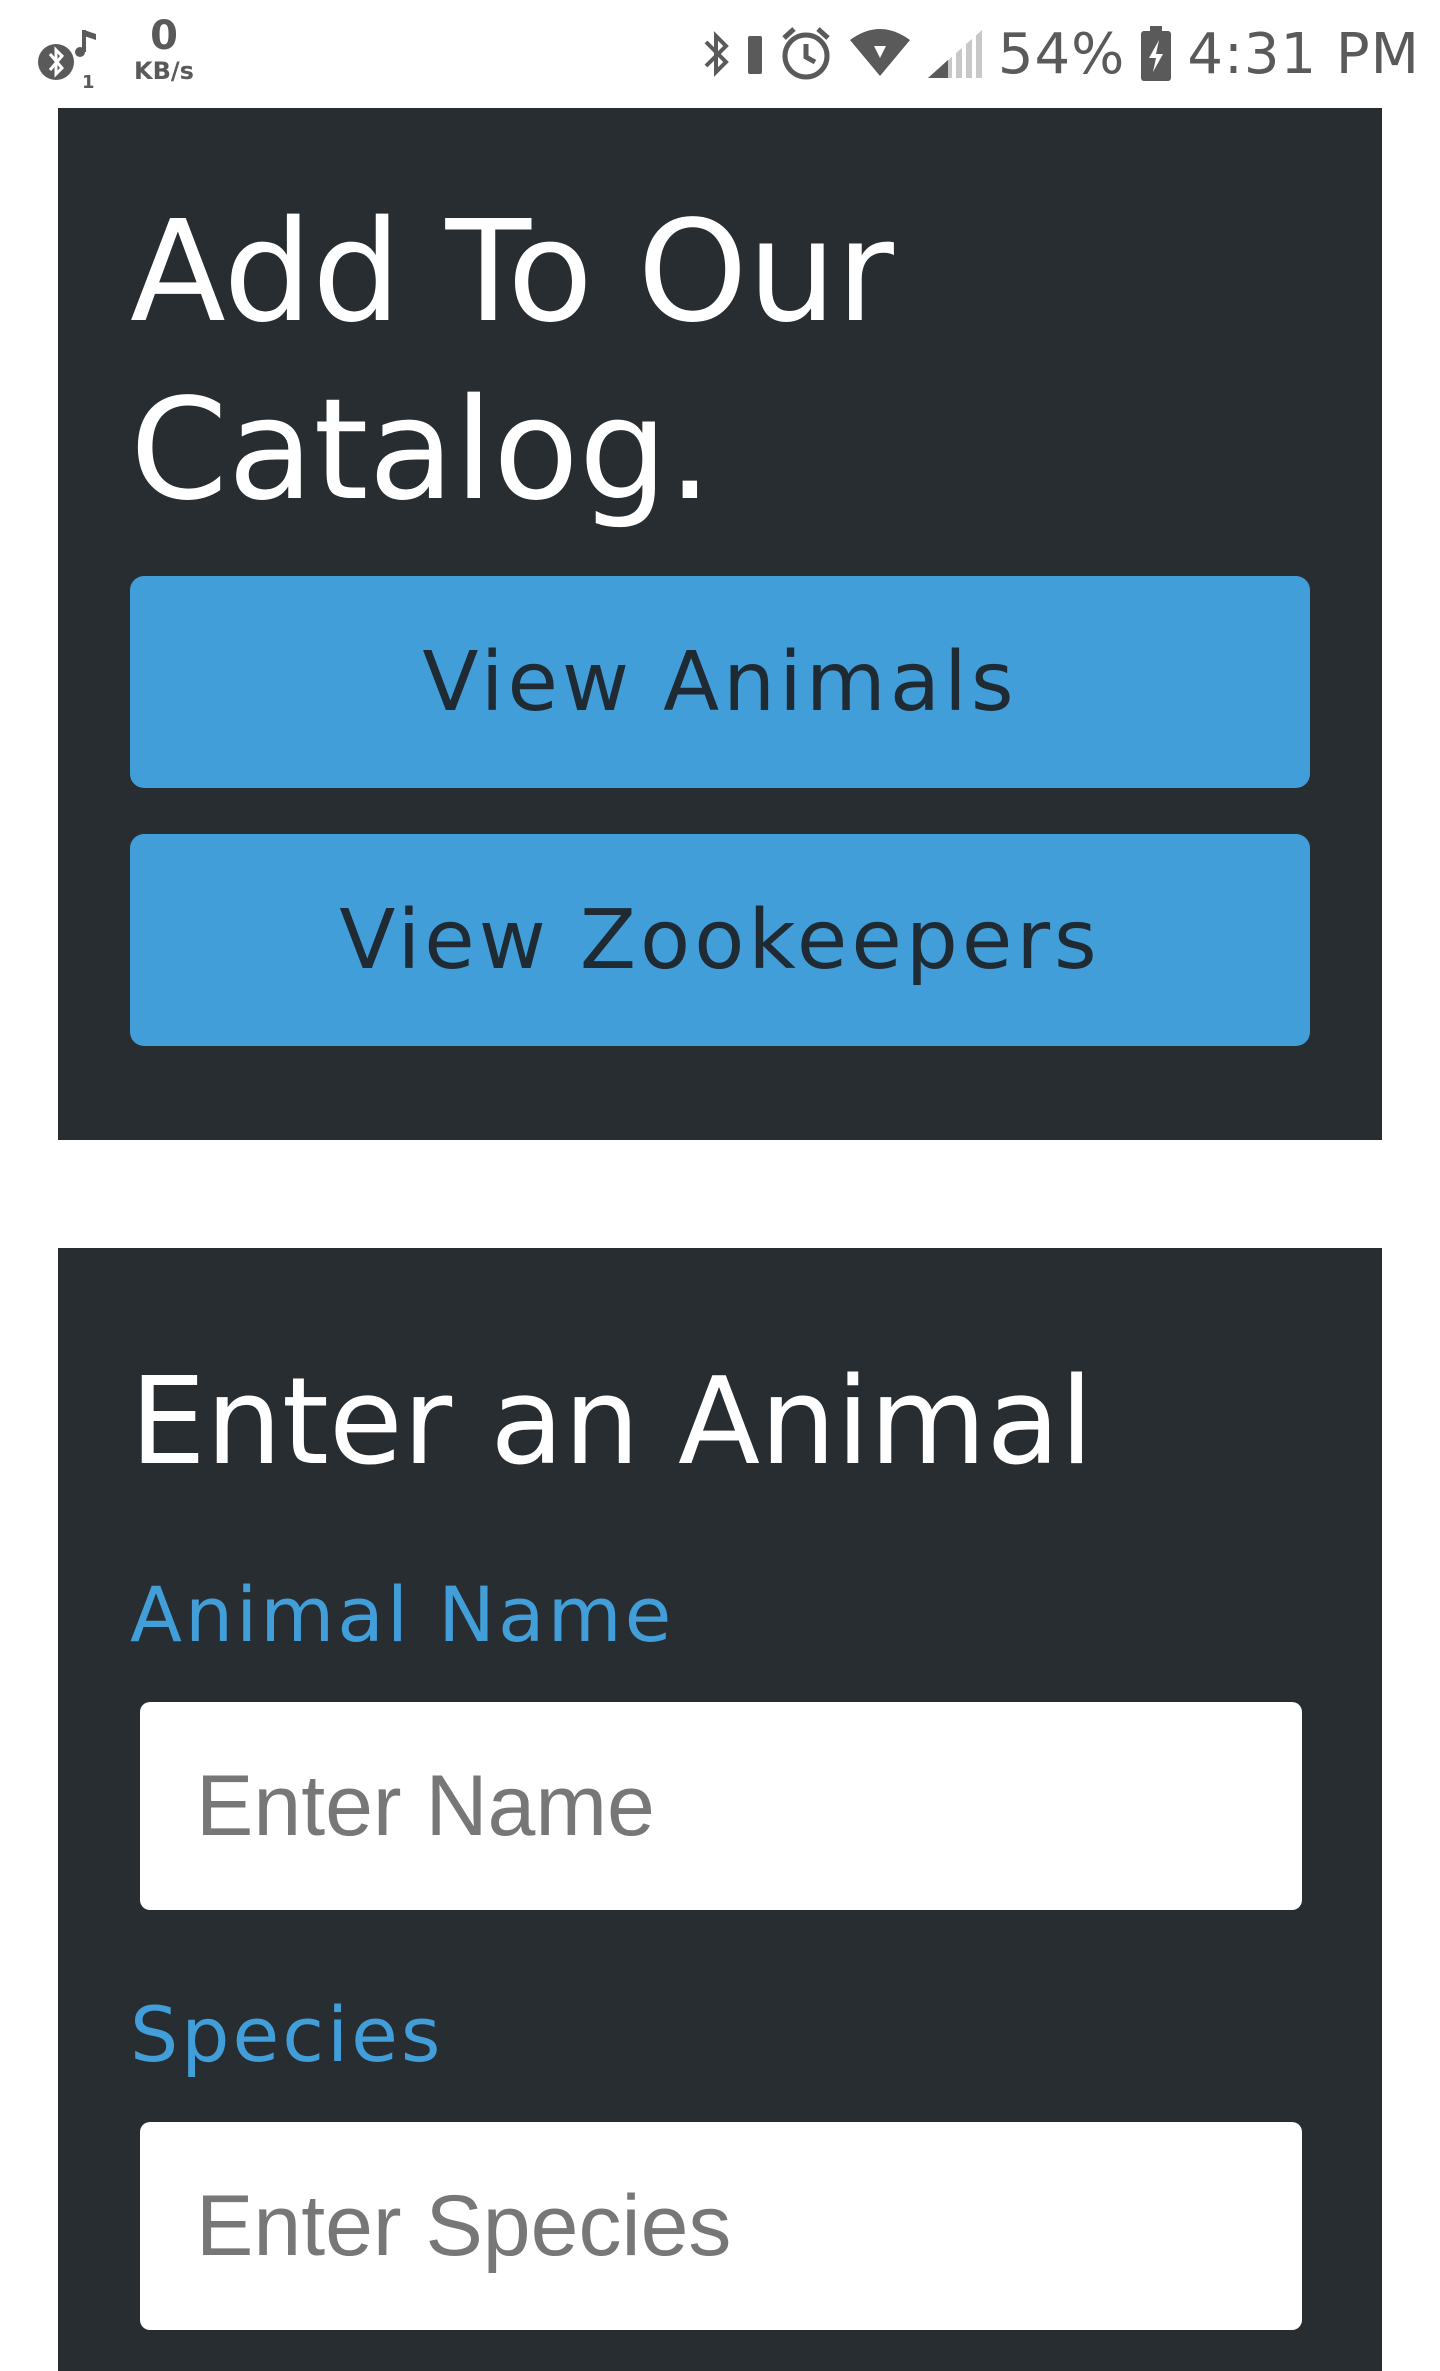  Describe the element at coordinates (955, 54) in the screenshot. I see `signal-icon` at that location.